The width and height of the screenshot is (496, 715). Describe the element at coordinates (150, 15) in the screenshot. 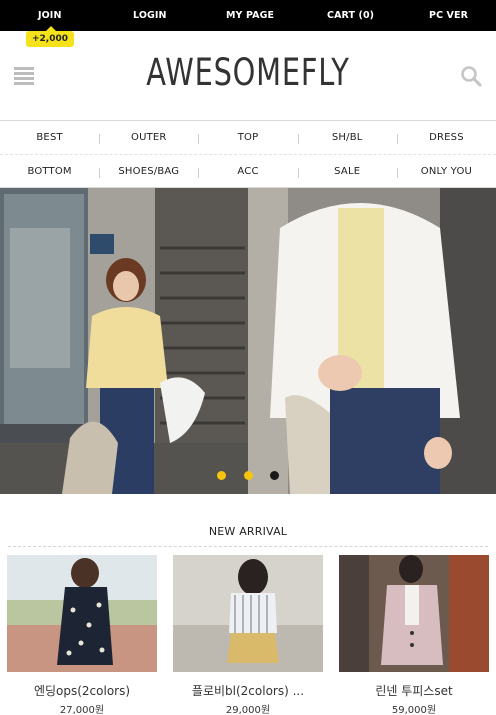

I see `login-link: LOGIN` at that location.